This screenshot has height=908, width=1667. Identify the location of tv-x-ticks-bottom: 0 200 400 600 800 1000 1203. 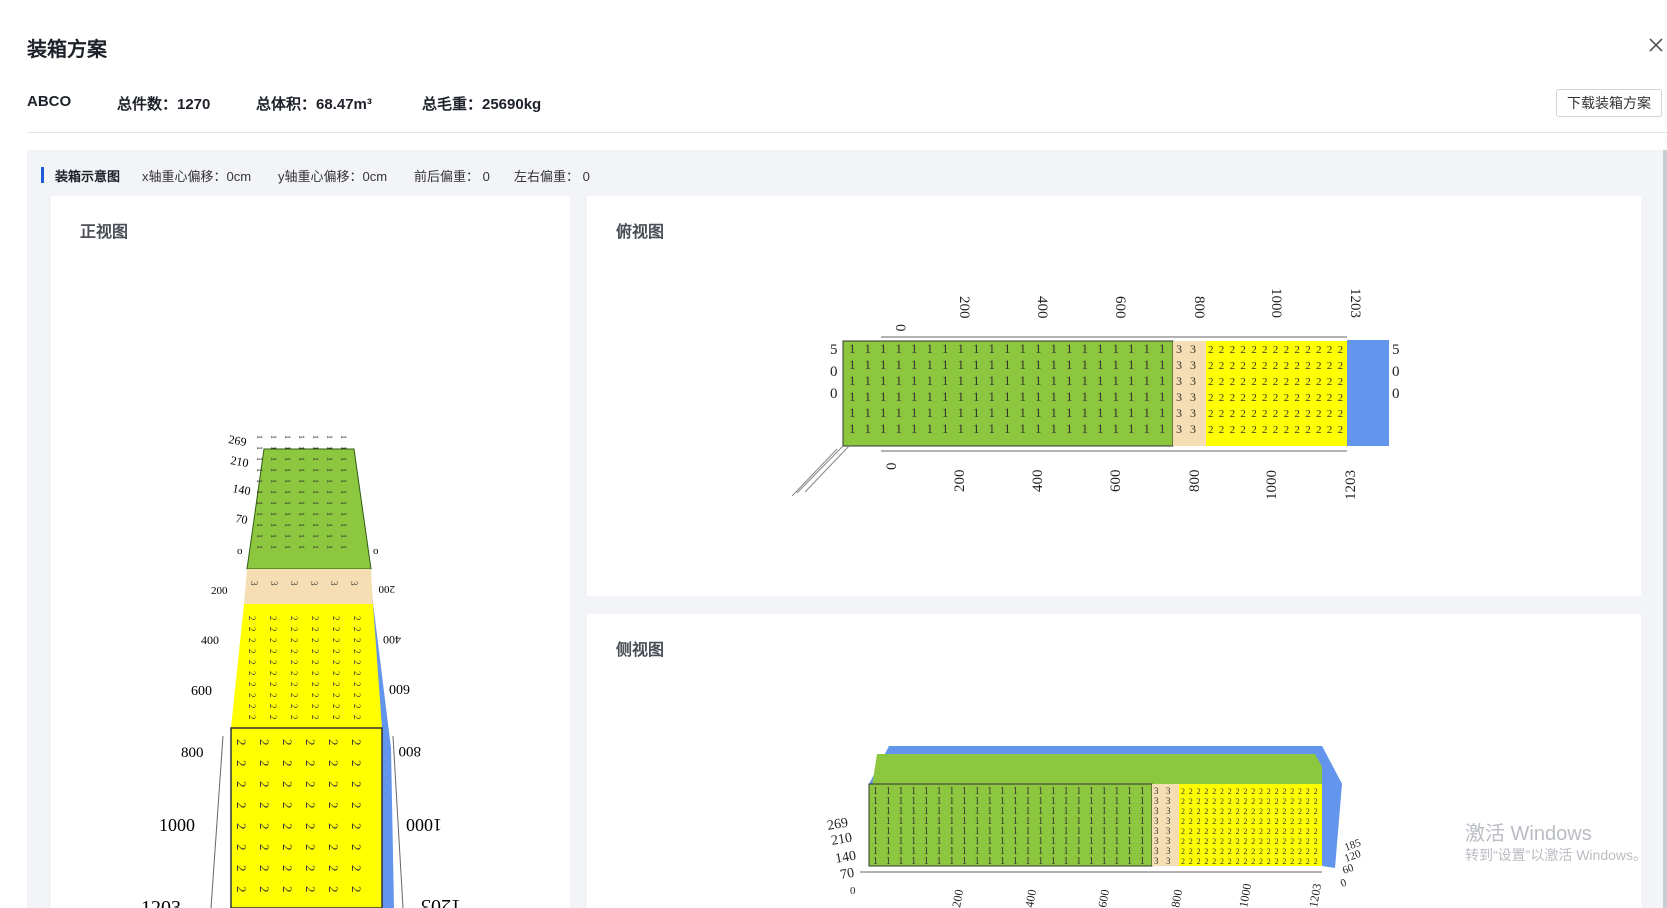
(1121, 482).